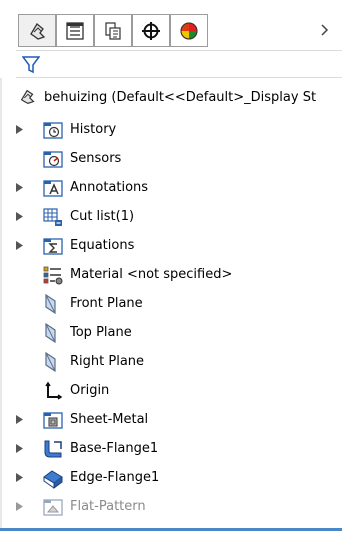 The width and height of the screenshot is (342, 535). Describe the element at coordinates (109, 187) in the screenshot. I see `tree-item-label: Annotations` at that location.